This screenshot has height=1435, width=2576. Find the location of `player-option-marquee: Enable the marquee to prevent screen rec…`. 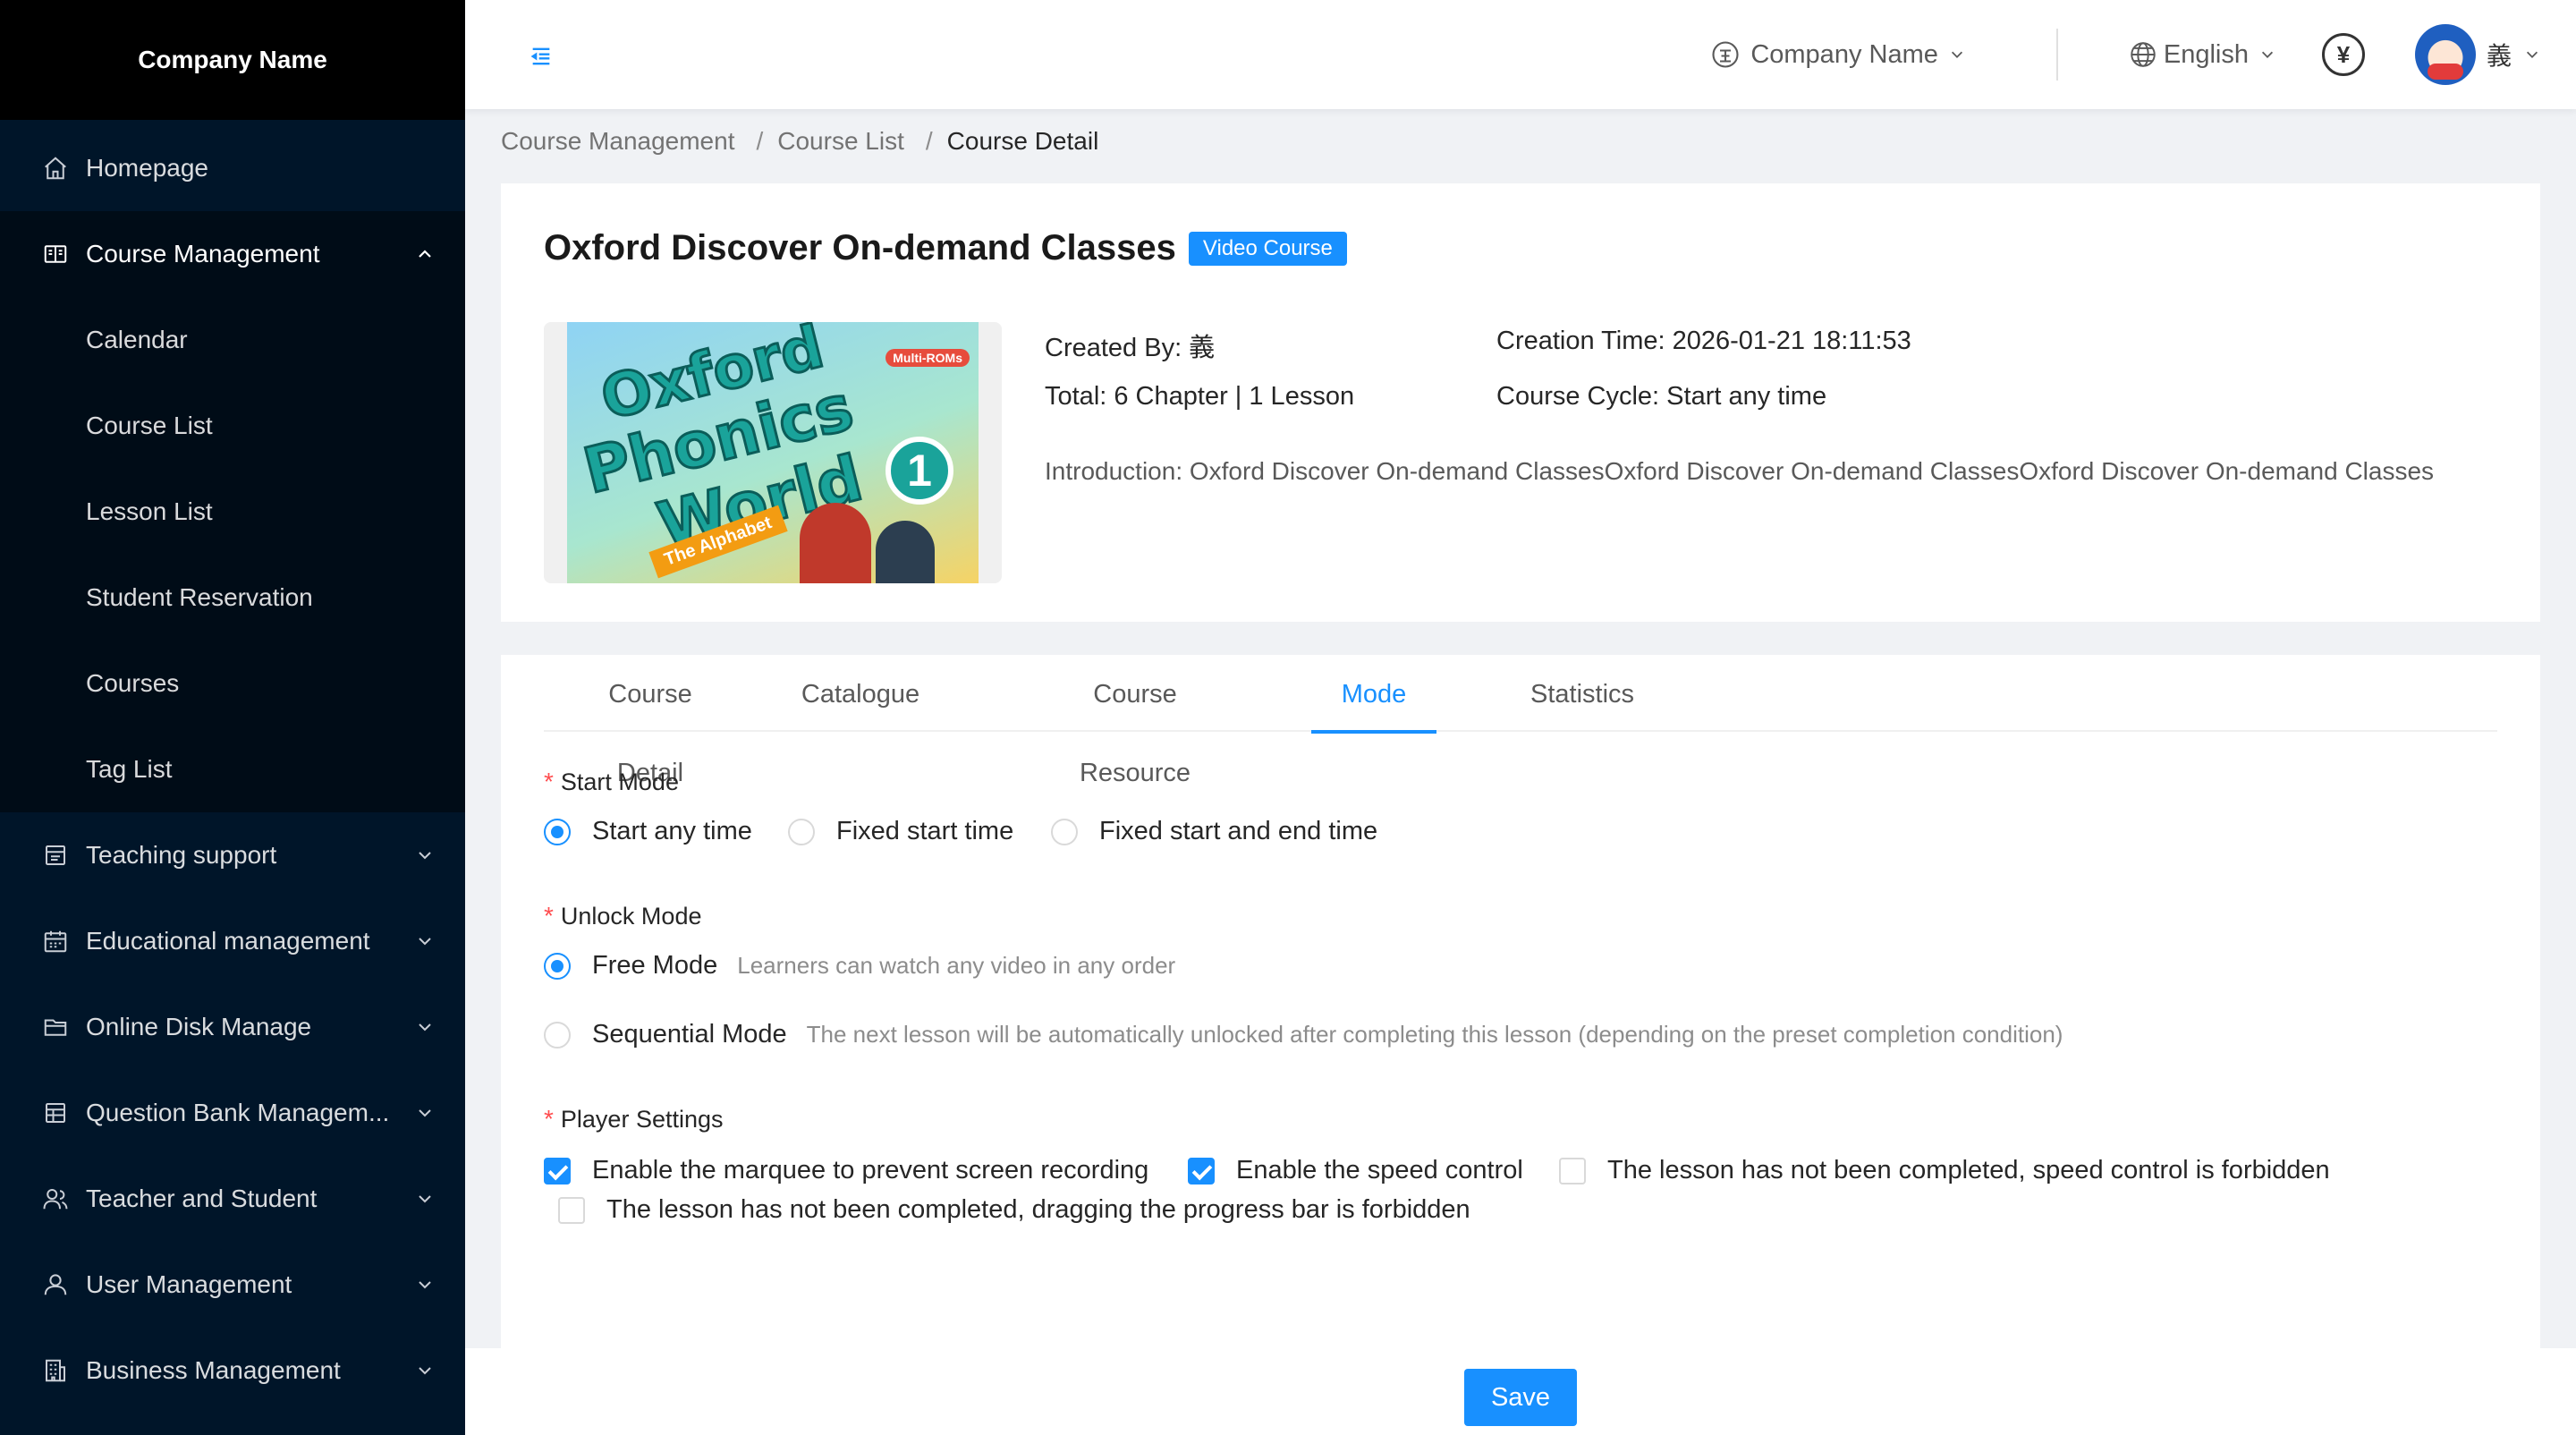

player-option-marquee: Enable the marquee to prevent screen rec… is located at coordinates (846, 1170).